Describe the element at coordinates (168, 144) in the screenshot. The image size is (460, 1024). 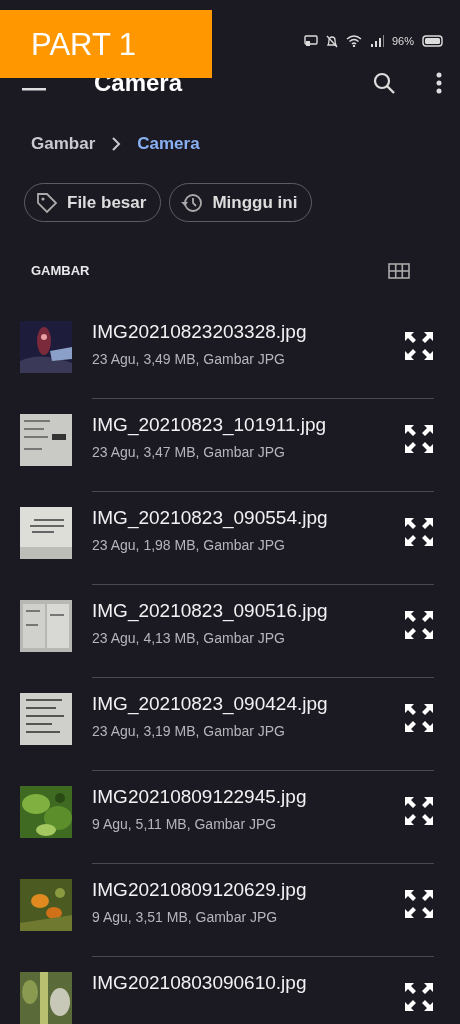
I see `breadcrumb-link: Camera` at that location.